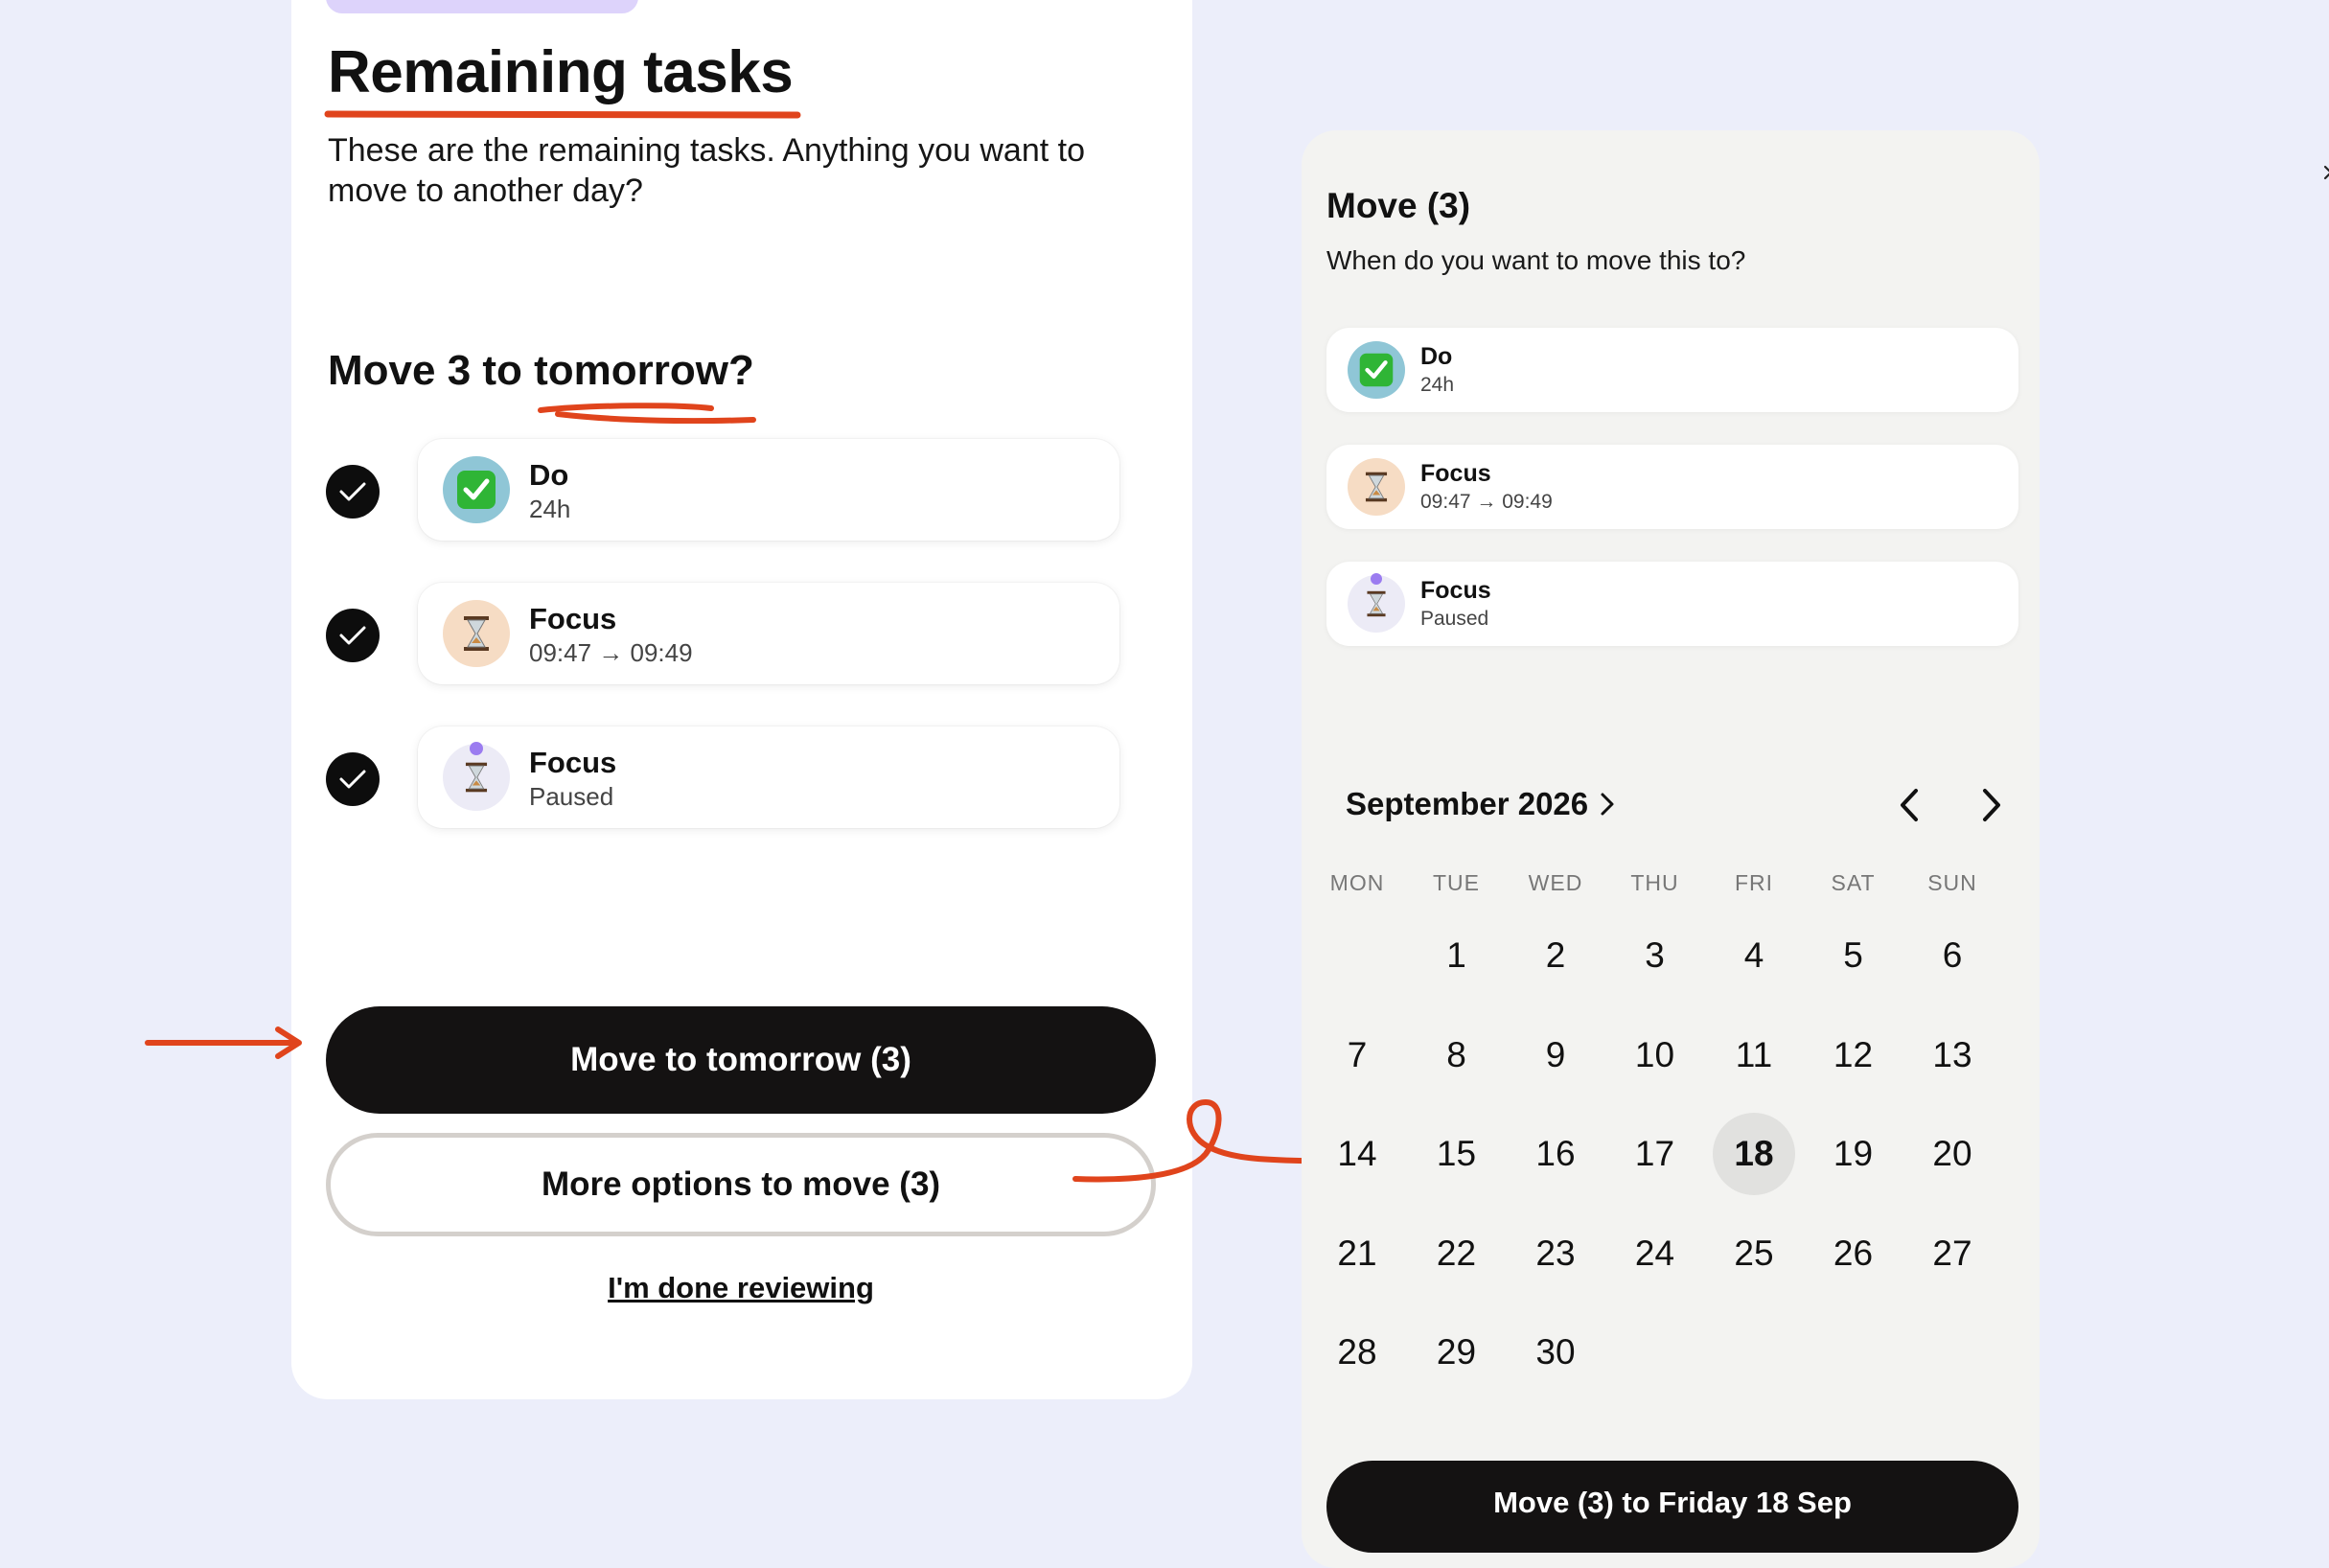 The image size is (2329, 1568). I want to click on move-question: Move 3 to tomorrow?, so click(541, 370).